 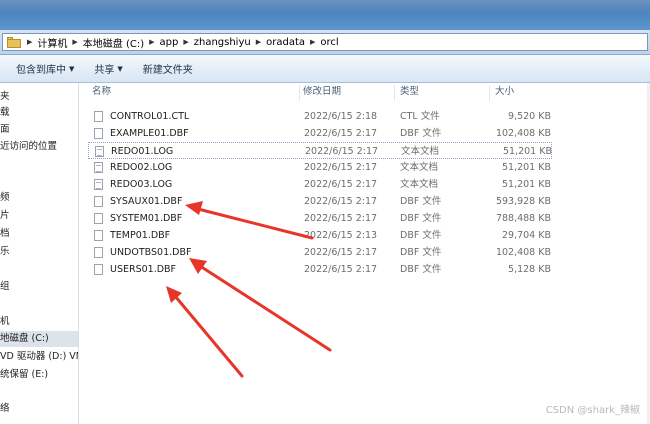 I want to click on file-modified: 2022/6/15 2:18, so click(x=341, y=116).